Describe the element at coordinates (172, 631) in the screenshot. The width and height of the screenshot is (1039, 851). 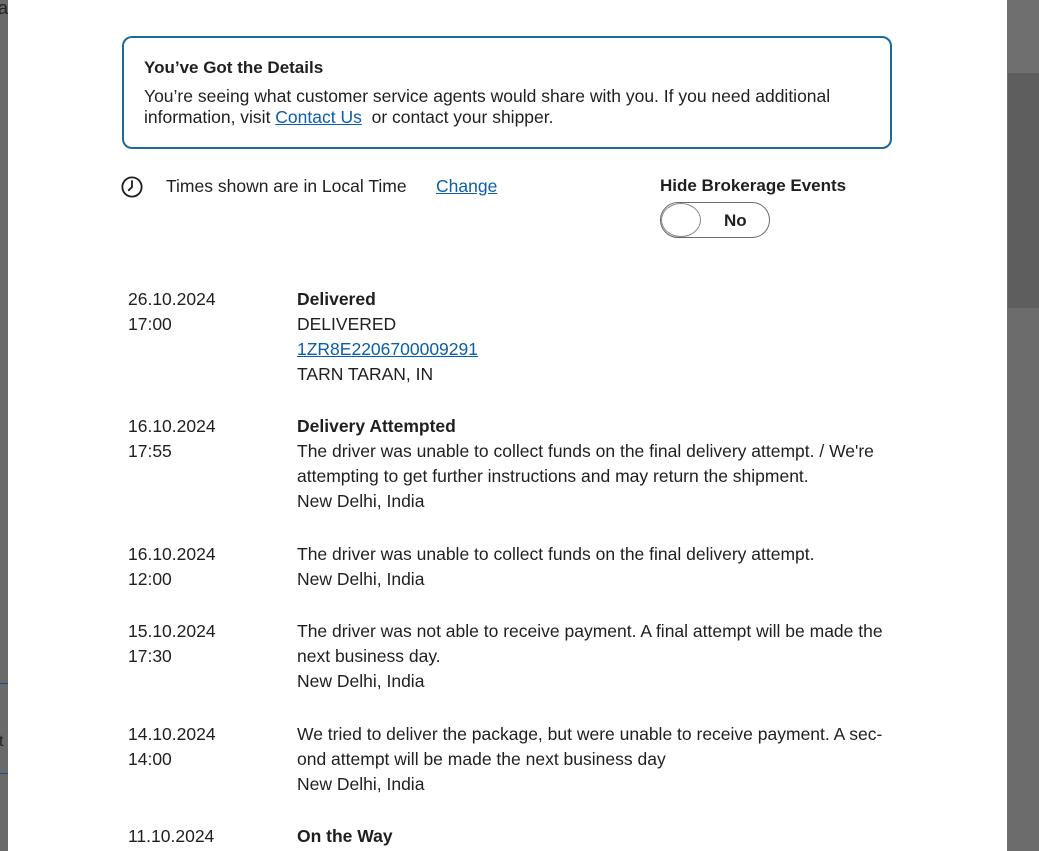
I see `event-date: 15.10.2024` at that location.